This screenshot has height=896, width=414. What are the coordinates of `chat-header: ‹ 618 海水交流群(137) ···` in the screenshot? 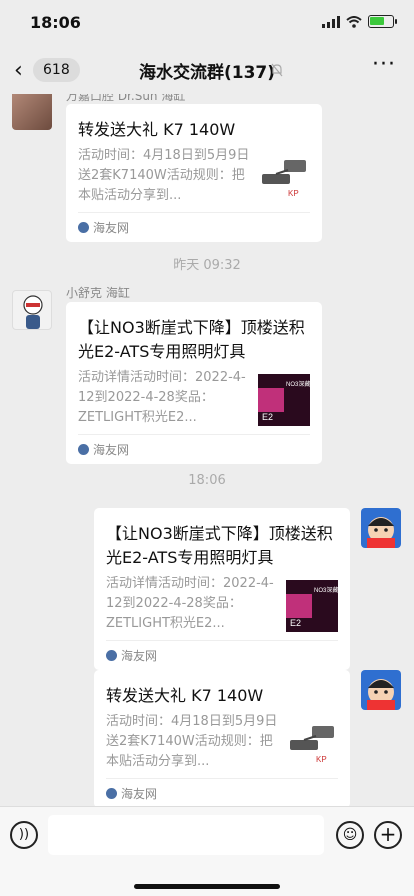 It's located at (207, 70).